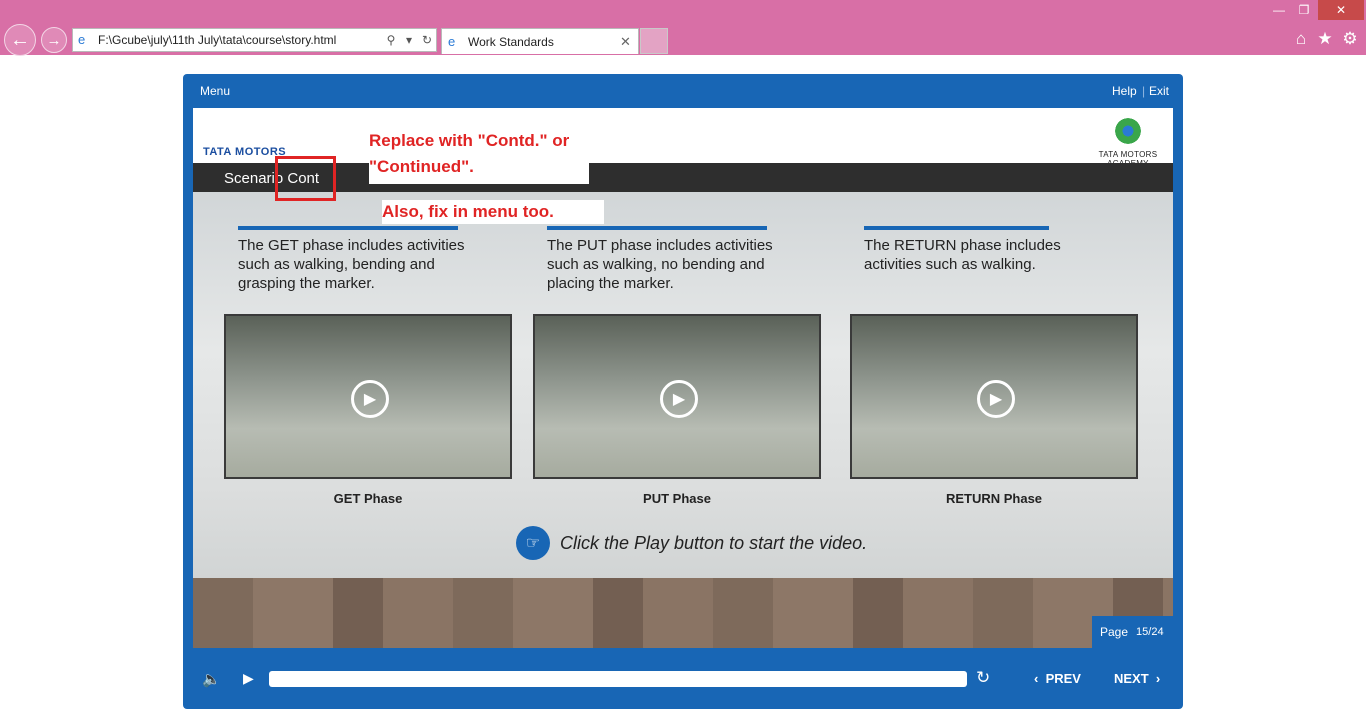  Describe the element at coordinates (629, 42) in the screenshot. I see `close-tab-icon: ✕` at that location.